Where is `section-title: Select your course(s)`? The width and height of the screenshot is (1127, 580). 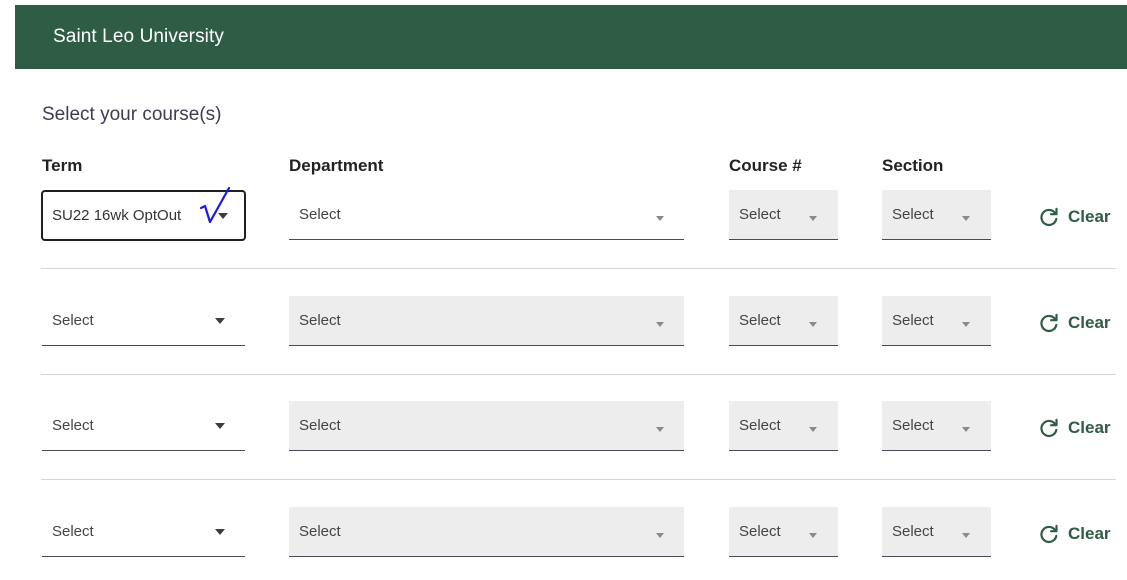
section-title: Select your course(s) is located at coordinates (132, 114).